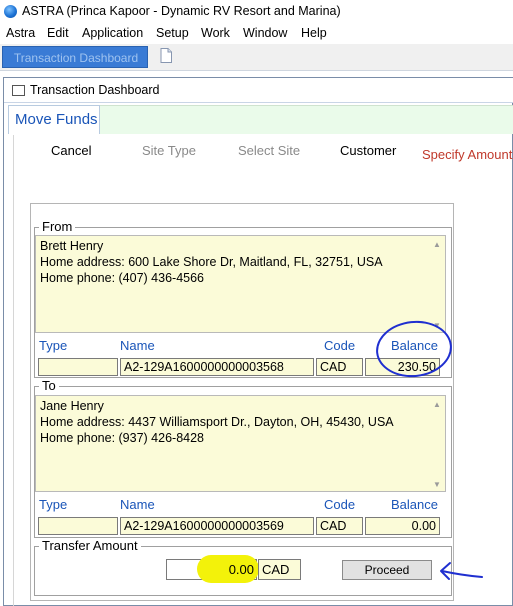  I want to click on panel-border, so click(13, 370).